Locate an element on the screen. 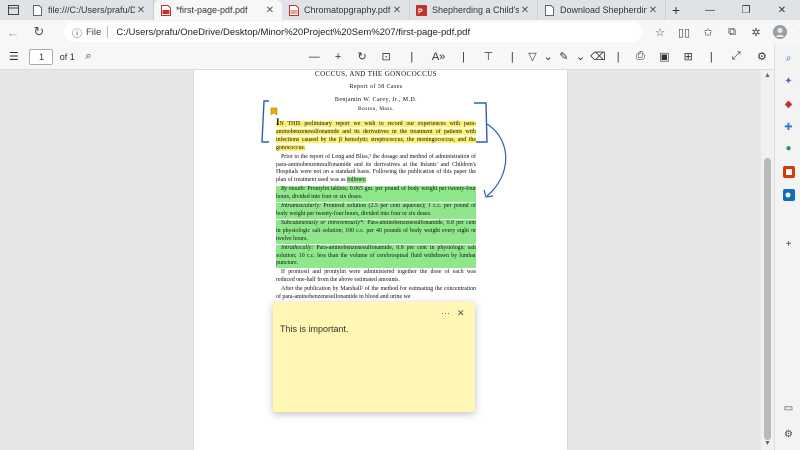 The image size is (800, 450). tab-actions-icon is located at coordinates (13, 10).